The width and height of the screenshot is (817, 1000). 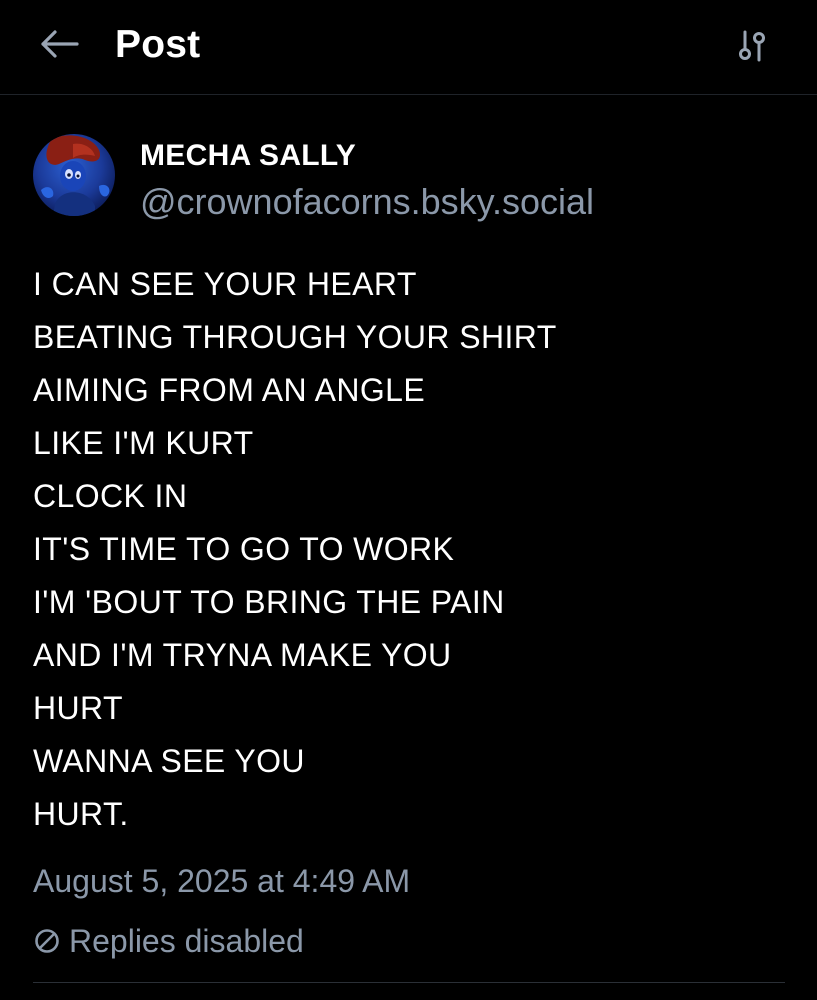 What do you see at coordinates (186, 941) in the screenshot?
I see `replies-status-label: Replies disabled` at bounding box center [186, 941].